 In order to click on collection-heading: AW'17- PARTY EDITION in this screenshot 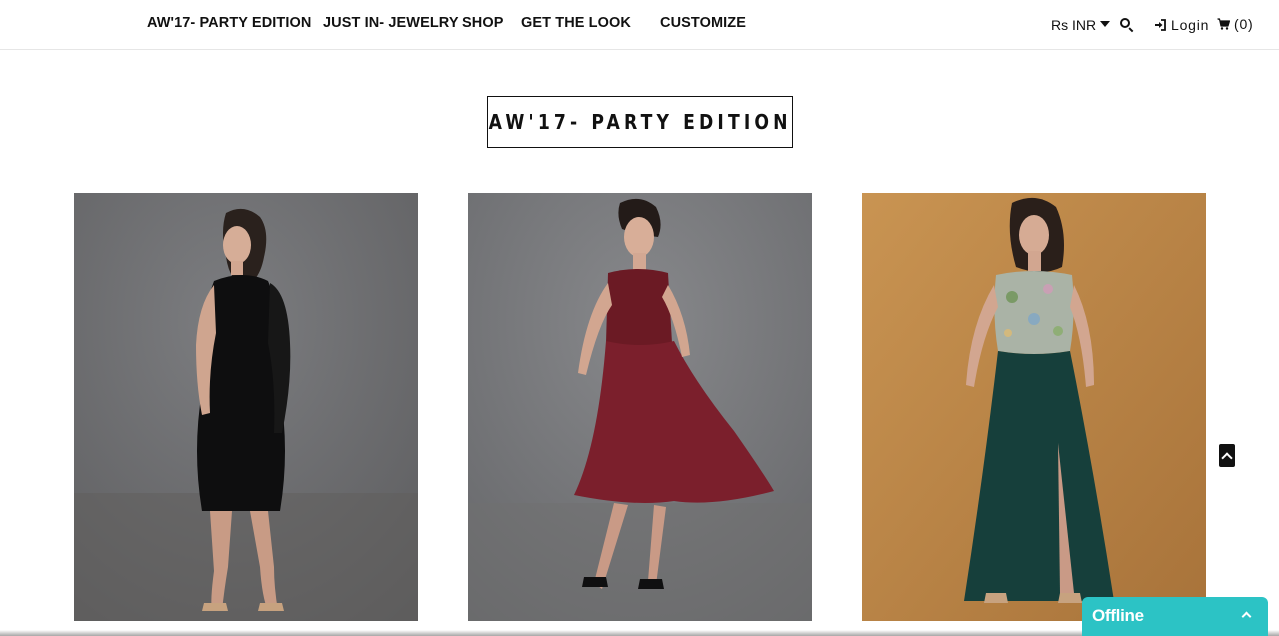, I will do `click(640, 122)`.